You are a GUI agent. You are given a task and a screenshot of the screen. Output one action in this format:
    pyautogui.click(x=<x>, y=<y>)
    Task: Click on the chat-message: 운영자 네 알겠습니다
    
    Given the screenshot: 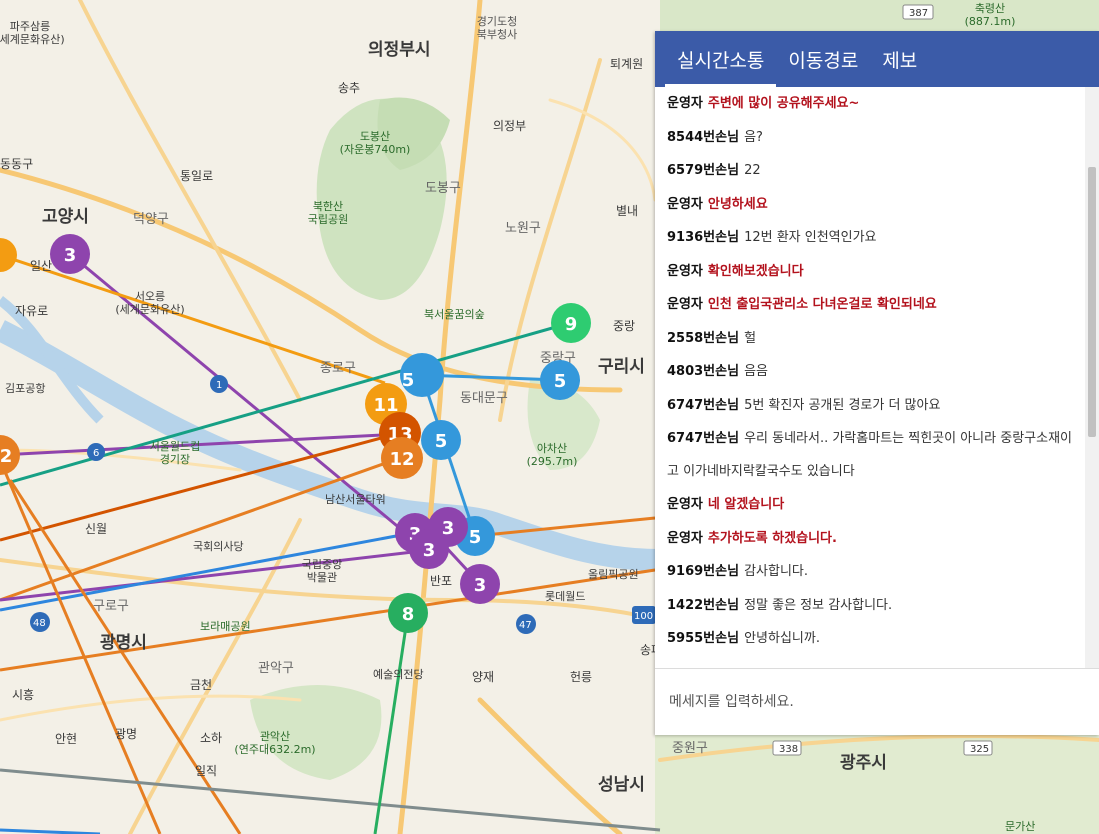 What is the action you would take?
    pyautogui.click(x=870, y=505)
    